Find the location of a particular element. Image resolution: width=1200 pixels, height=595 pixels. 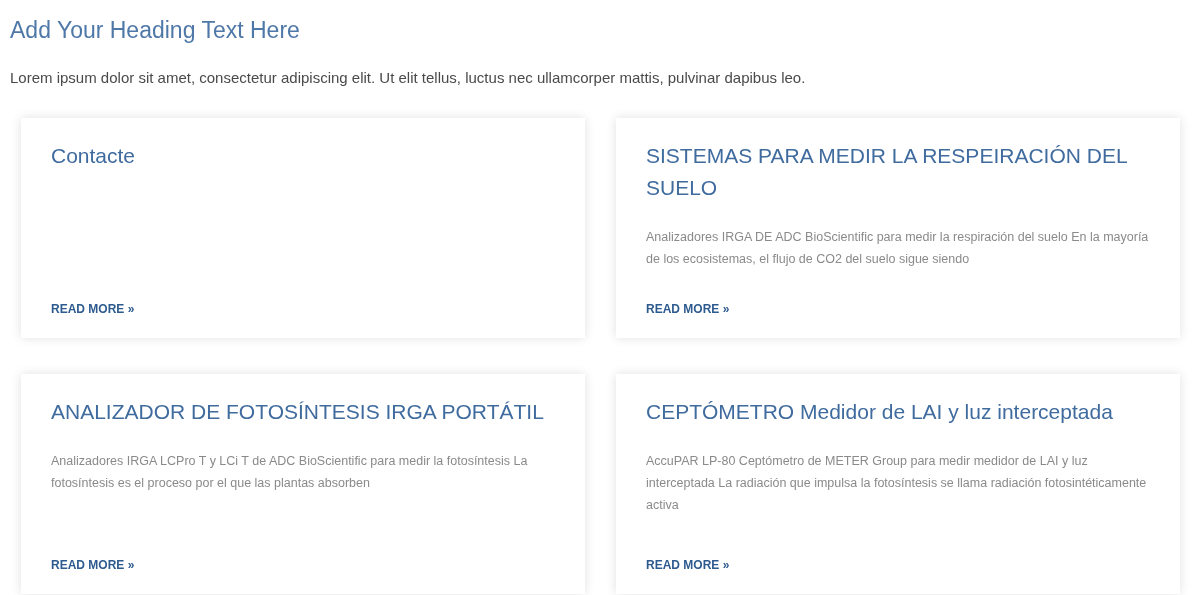

card-excerpt: AccuPAR LP-80 Ceptómetro de METER Group para medir medidor de LAI y luz interceptada La radiación que impulsa la fotosíntesis se llama radiación fotosintéticamente activa is located at coordinates (897, 483).